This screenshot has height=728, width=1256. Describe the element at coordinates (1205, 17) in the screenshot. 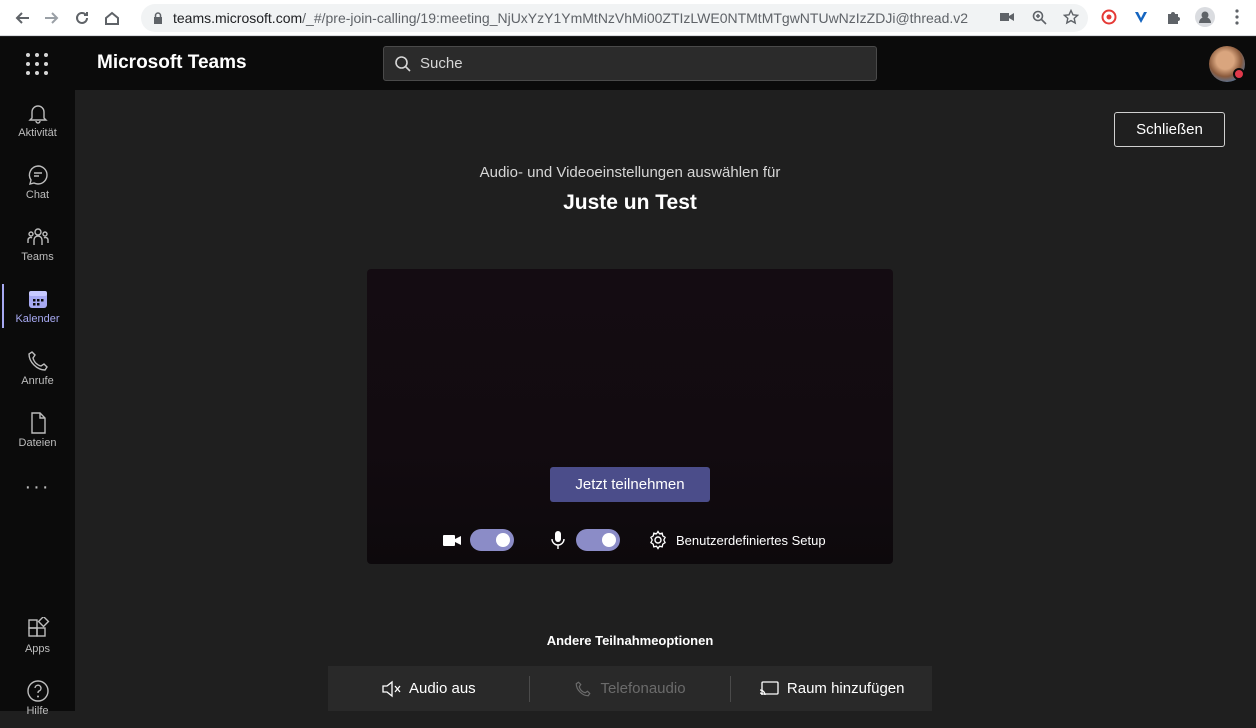

I see `profile-icon` at that location.